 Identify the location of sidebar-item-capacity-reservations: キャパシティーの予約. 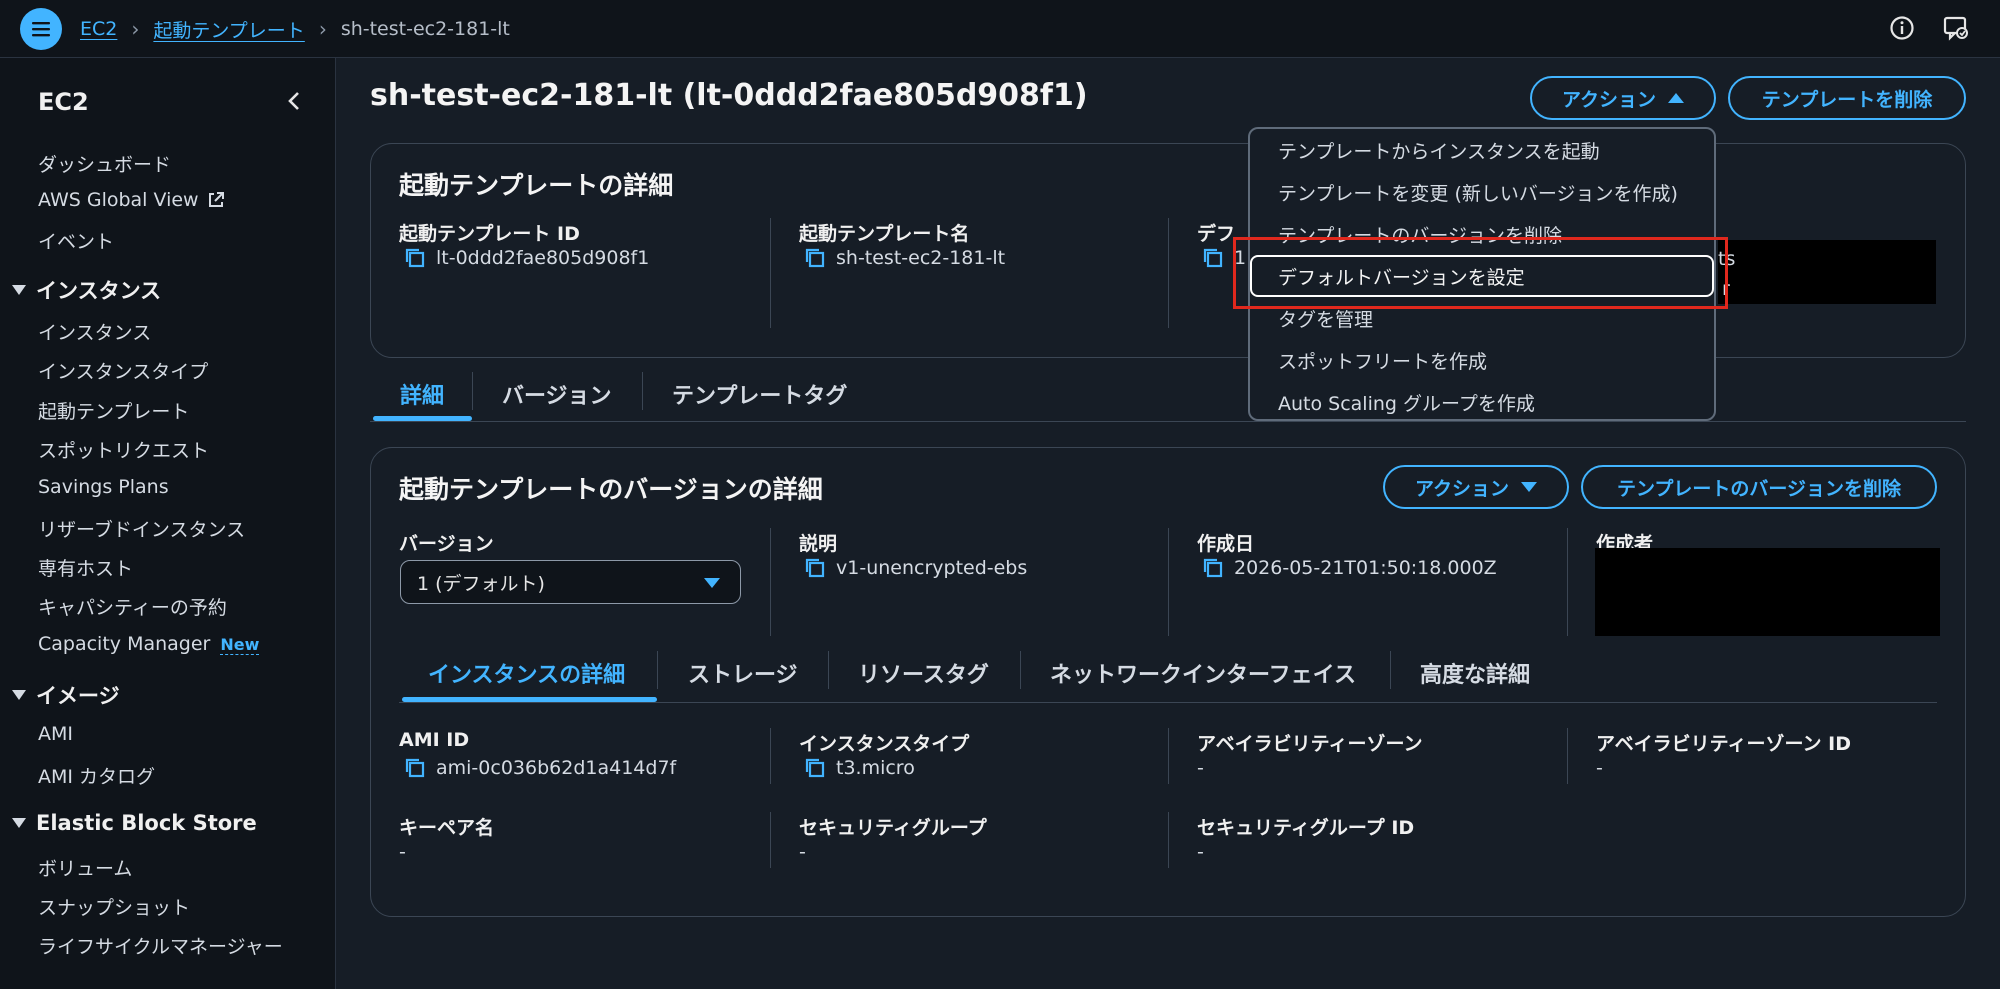
(132, 606).